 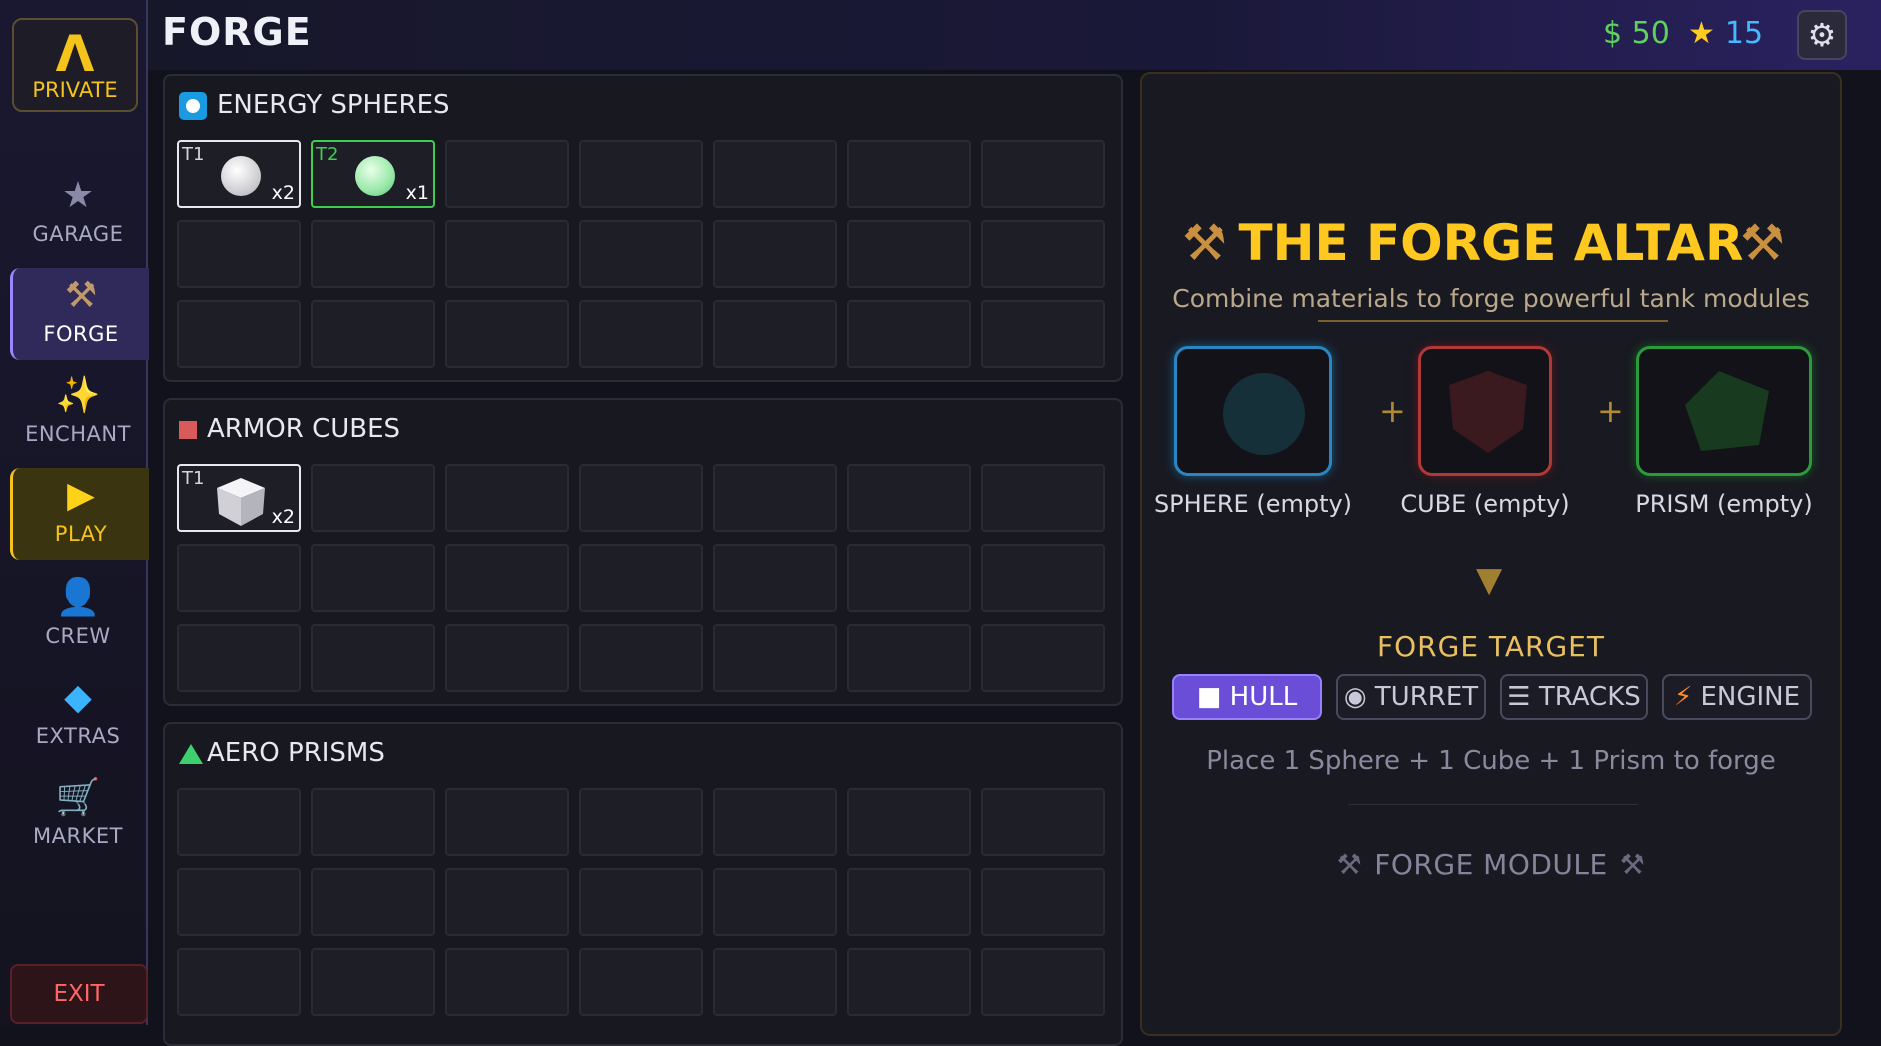 I want to click on forge-module-button: ⚒ FORGE MODULE ⚒, so click(x=1491, y=864).